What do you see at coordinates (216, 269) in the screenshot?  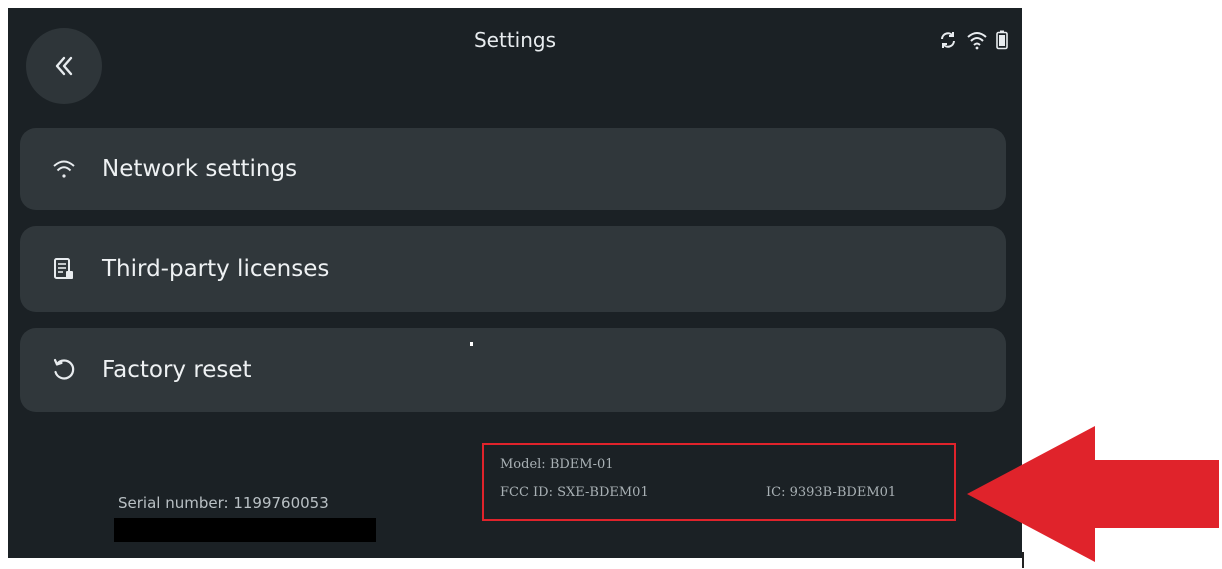 I see `menu-item-label: Third-party licenses` at bounding box center [216, 269].